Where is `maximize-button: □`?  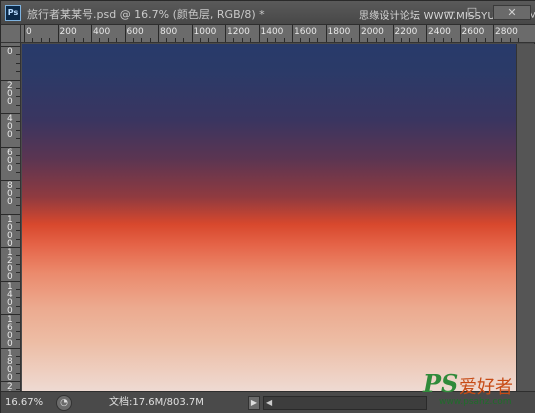
maximize-button: □ is located at coordinates (472, 12).